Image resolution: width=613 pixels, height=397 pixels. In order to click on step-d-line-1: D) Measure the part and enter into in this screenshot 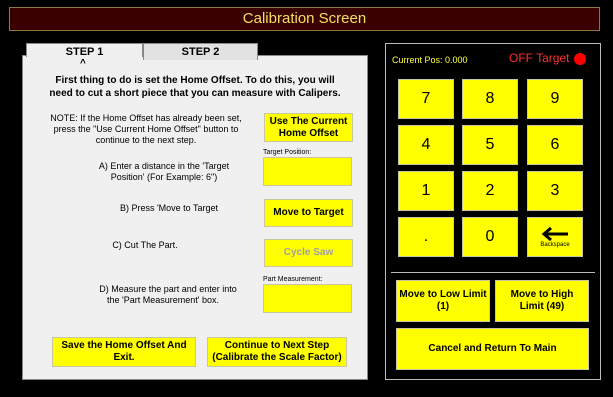, I will do `click(168, 289)`.